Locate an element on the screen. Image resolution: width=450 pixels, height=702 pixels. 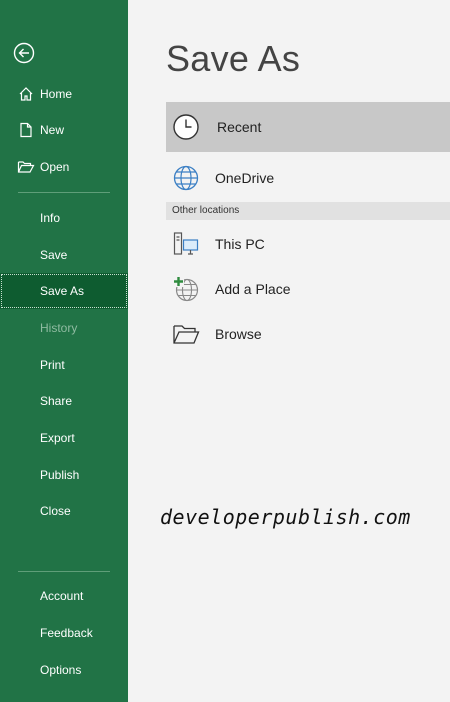
sidebar-item-label: Export is located at coordinates (57, 438).